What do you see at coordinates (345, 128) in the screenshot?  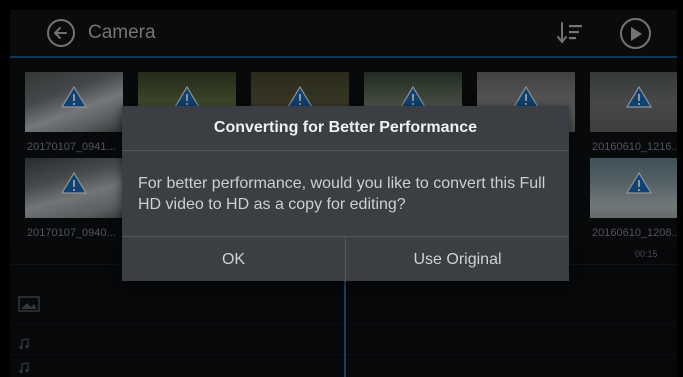 I see `dialog-title: Converting for Better Performance` at bounding box center [345, 128].